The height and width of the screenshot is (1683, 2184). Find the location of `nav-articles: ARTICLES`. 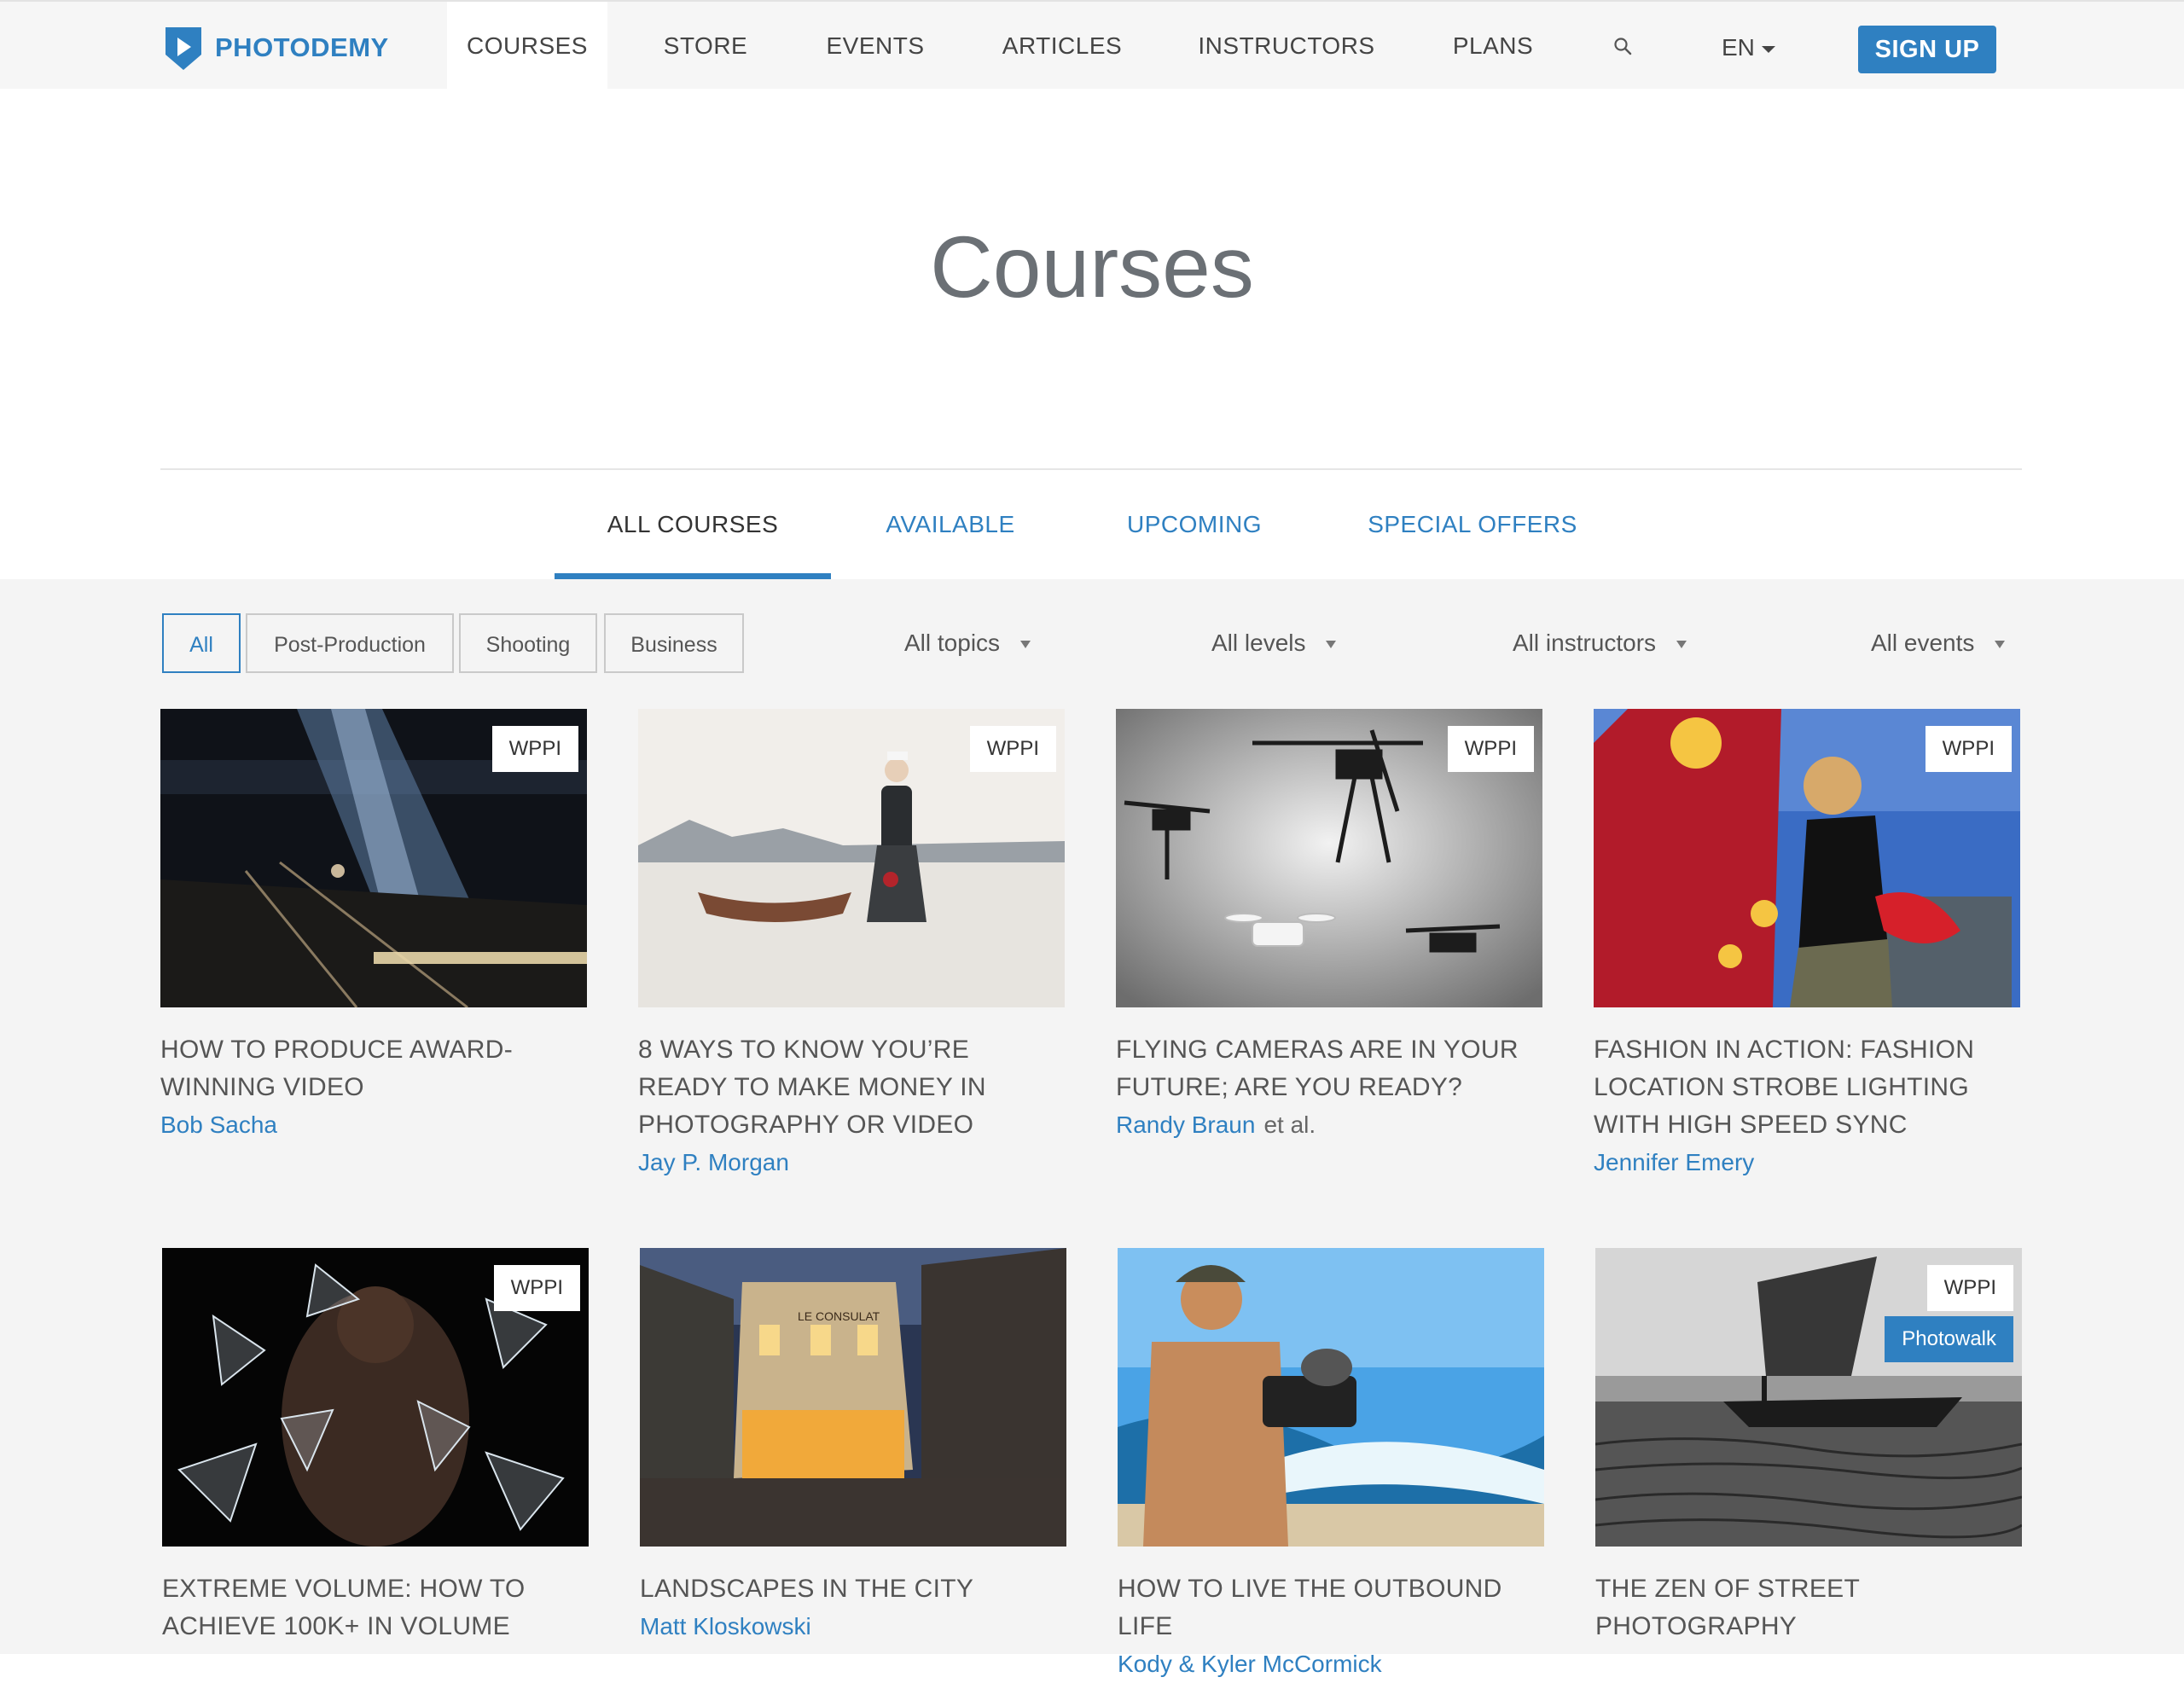

nav-articles: ARTICLES is located at coordinates (1062, 45).